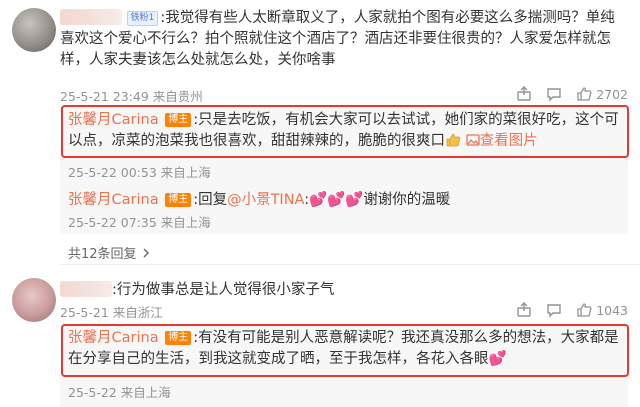 The image size is (640, 407). Describe the element at coordinates (350, 311) in the screenshot. I see `comment-meta: 25-5-21 来自浙江 1043` at that location.